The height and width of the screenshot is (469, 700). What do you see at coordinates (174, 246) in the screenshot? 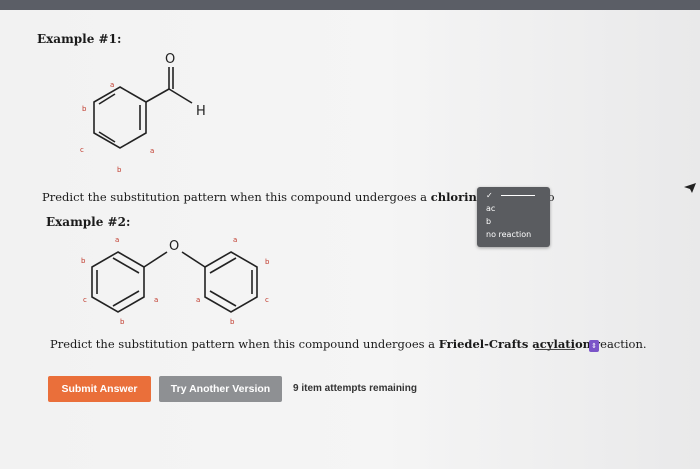
I see `ether-oxygen: O` at bounding box center [174, 246].